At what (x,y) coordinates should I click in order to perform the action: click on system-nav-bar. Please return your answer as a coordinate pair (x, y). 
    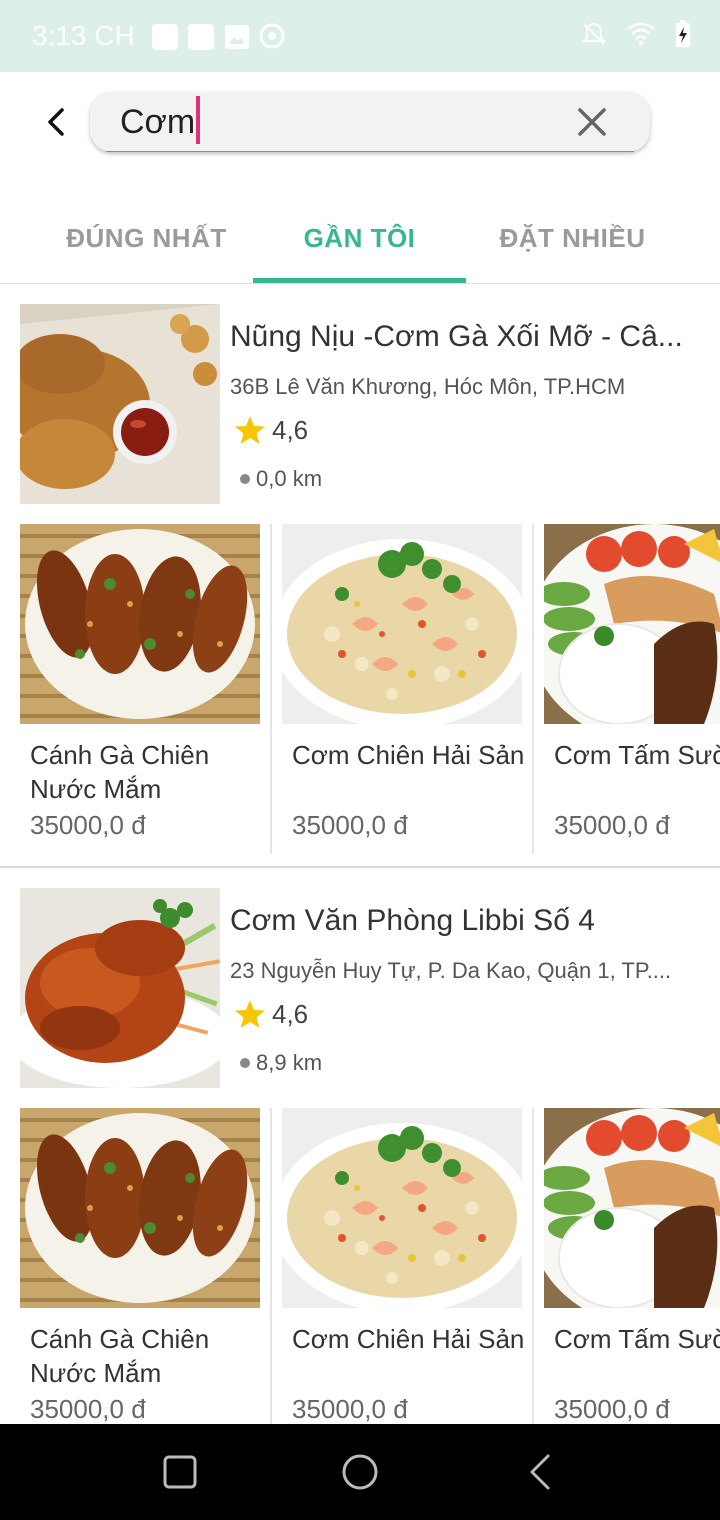
    Looking at the image, I should click on (360, 1472).